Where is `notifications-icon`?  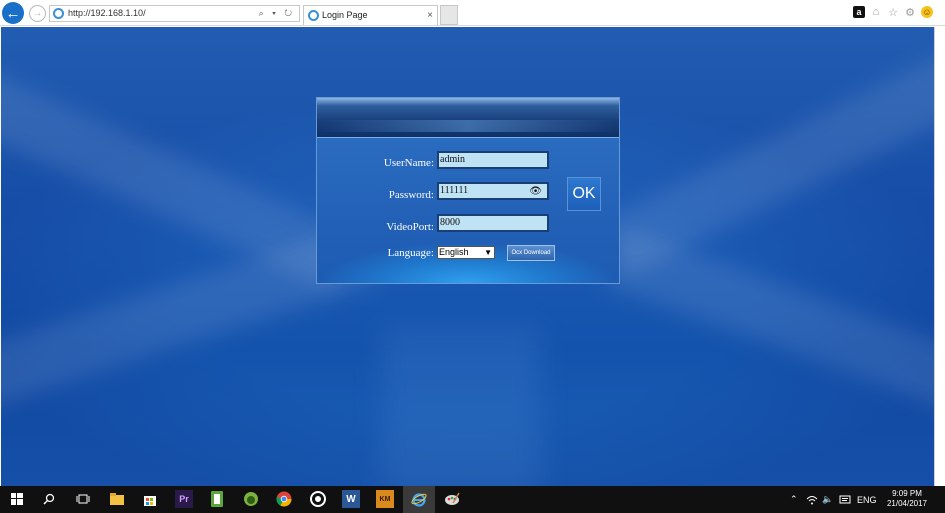
notifications-icon is located at coordinates (845, 499).